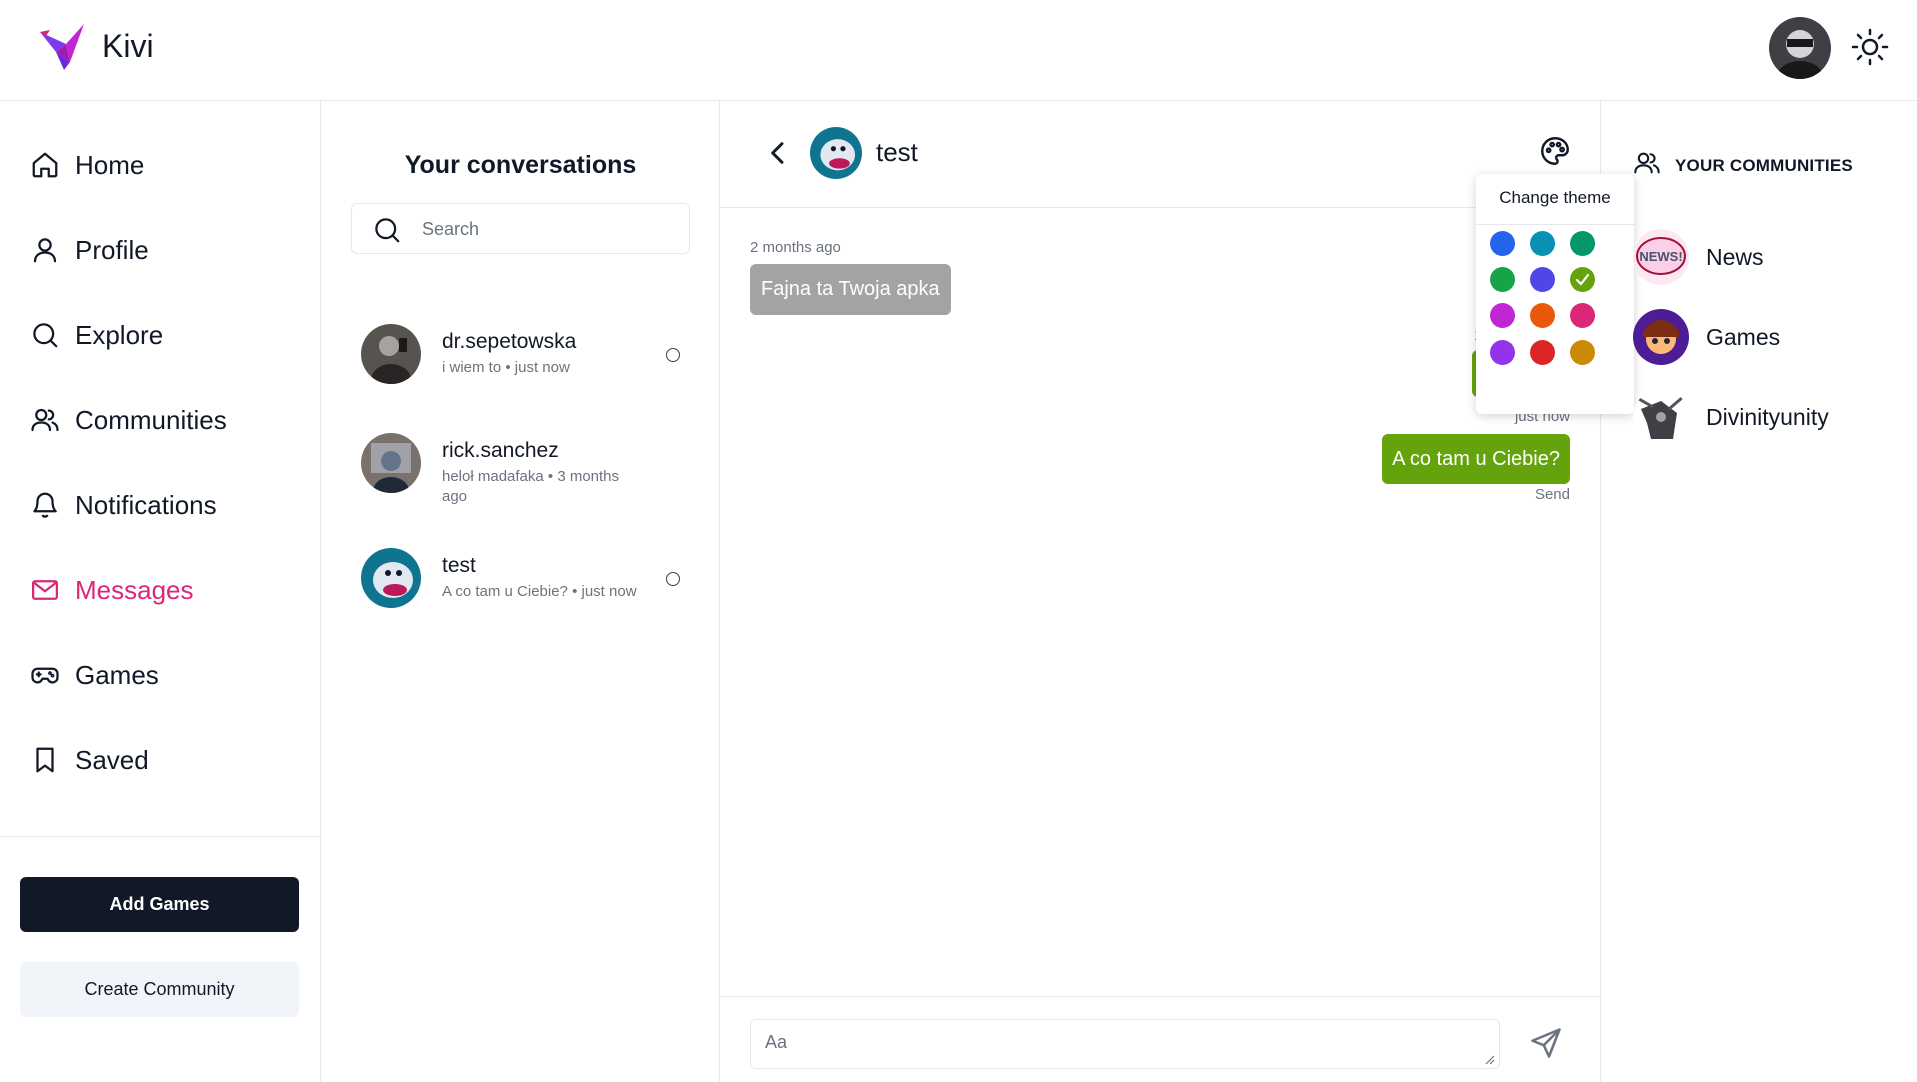  I want to click on conversation-search, so click(520, 228).